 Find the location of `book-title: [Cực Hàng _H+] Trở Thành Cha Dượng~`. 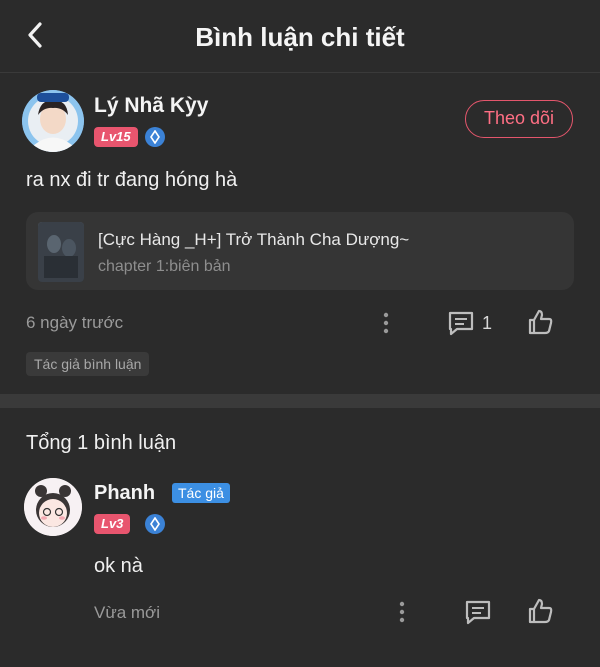

book-title: [Cực Hàng _H+] Trở Thành Cha Dượng~ is located at coordinates (254, 239).